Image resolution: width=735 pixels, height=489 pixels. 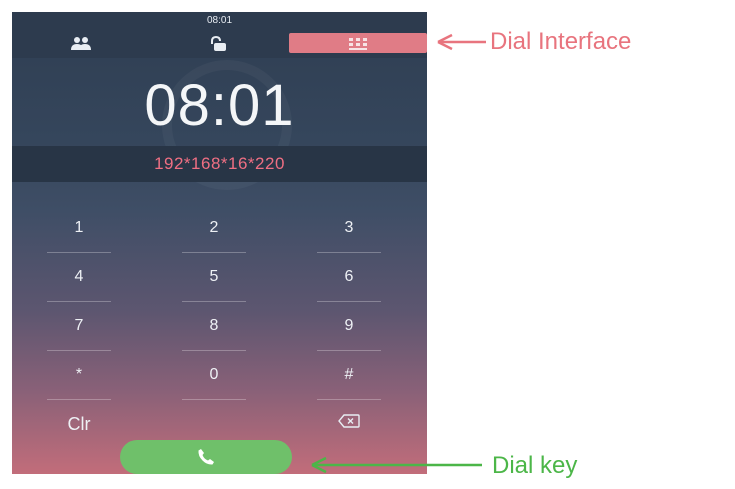 What do you see at coordinates (219, 20) in the screenshot?
I see `status-time: 08:01` at bounding box center [219, 20].